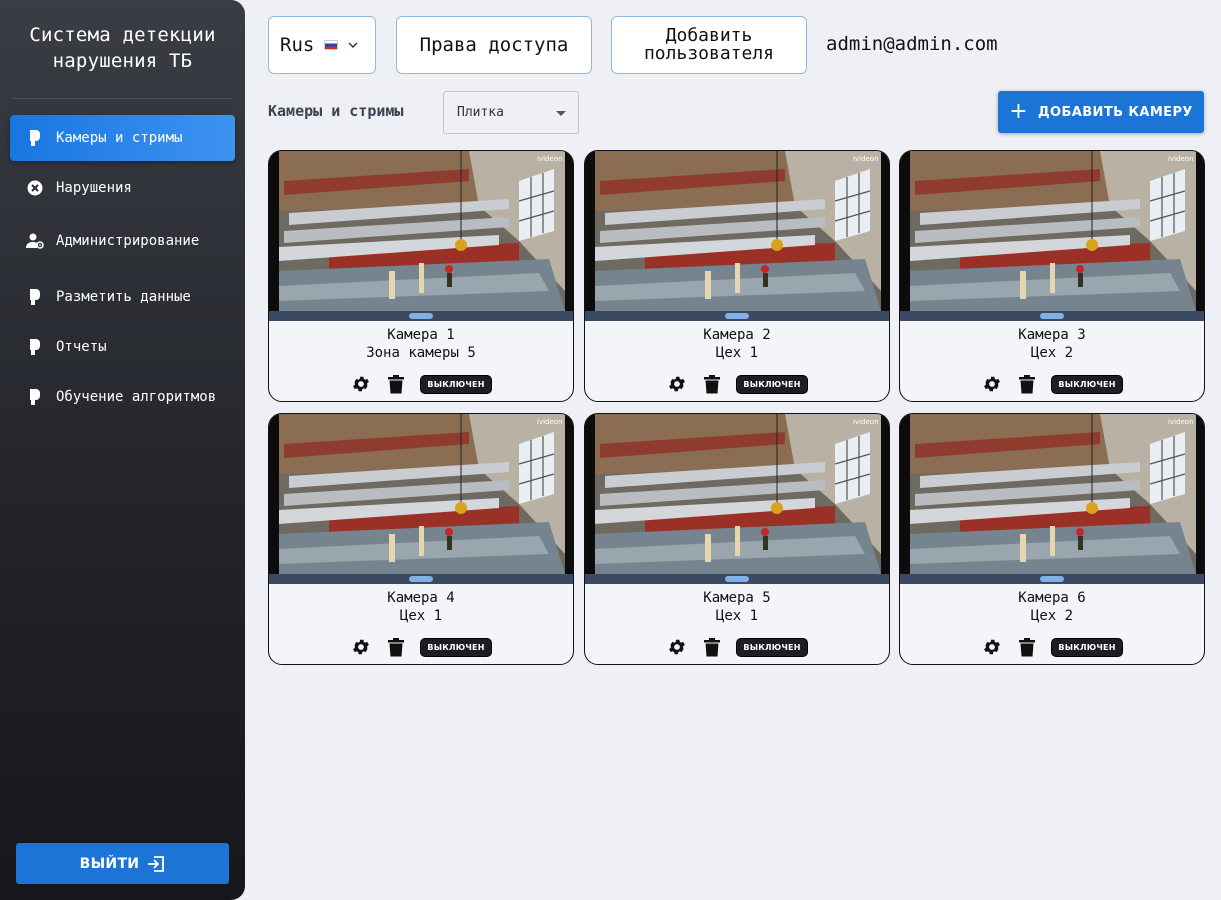 This screenshot has width=1221, height=900. What do you see at coordinates (322, 45) in the screenshot?
I see `language-select: Rus` at bounding box center [322, 45].